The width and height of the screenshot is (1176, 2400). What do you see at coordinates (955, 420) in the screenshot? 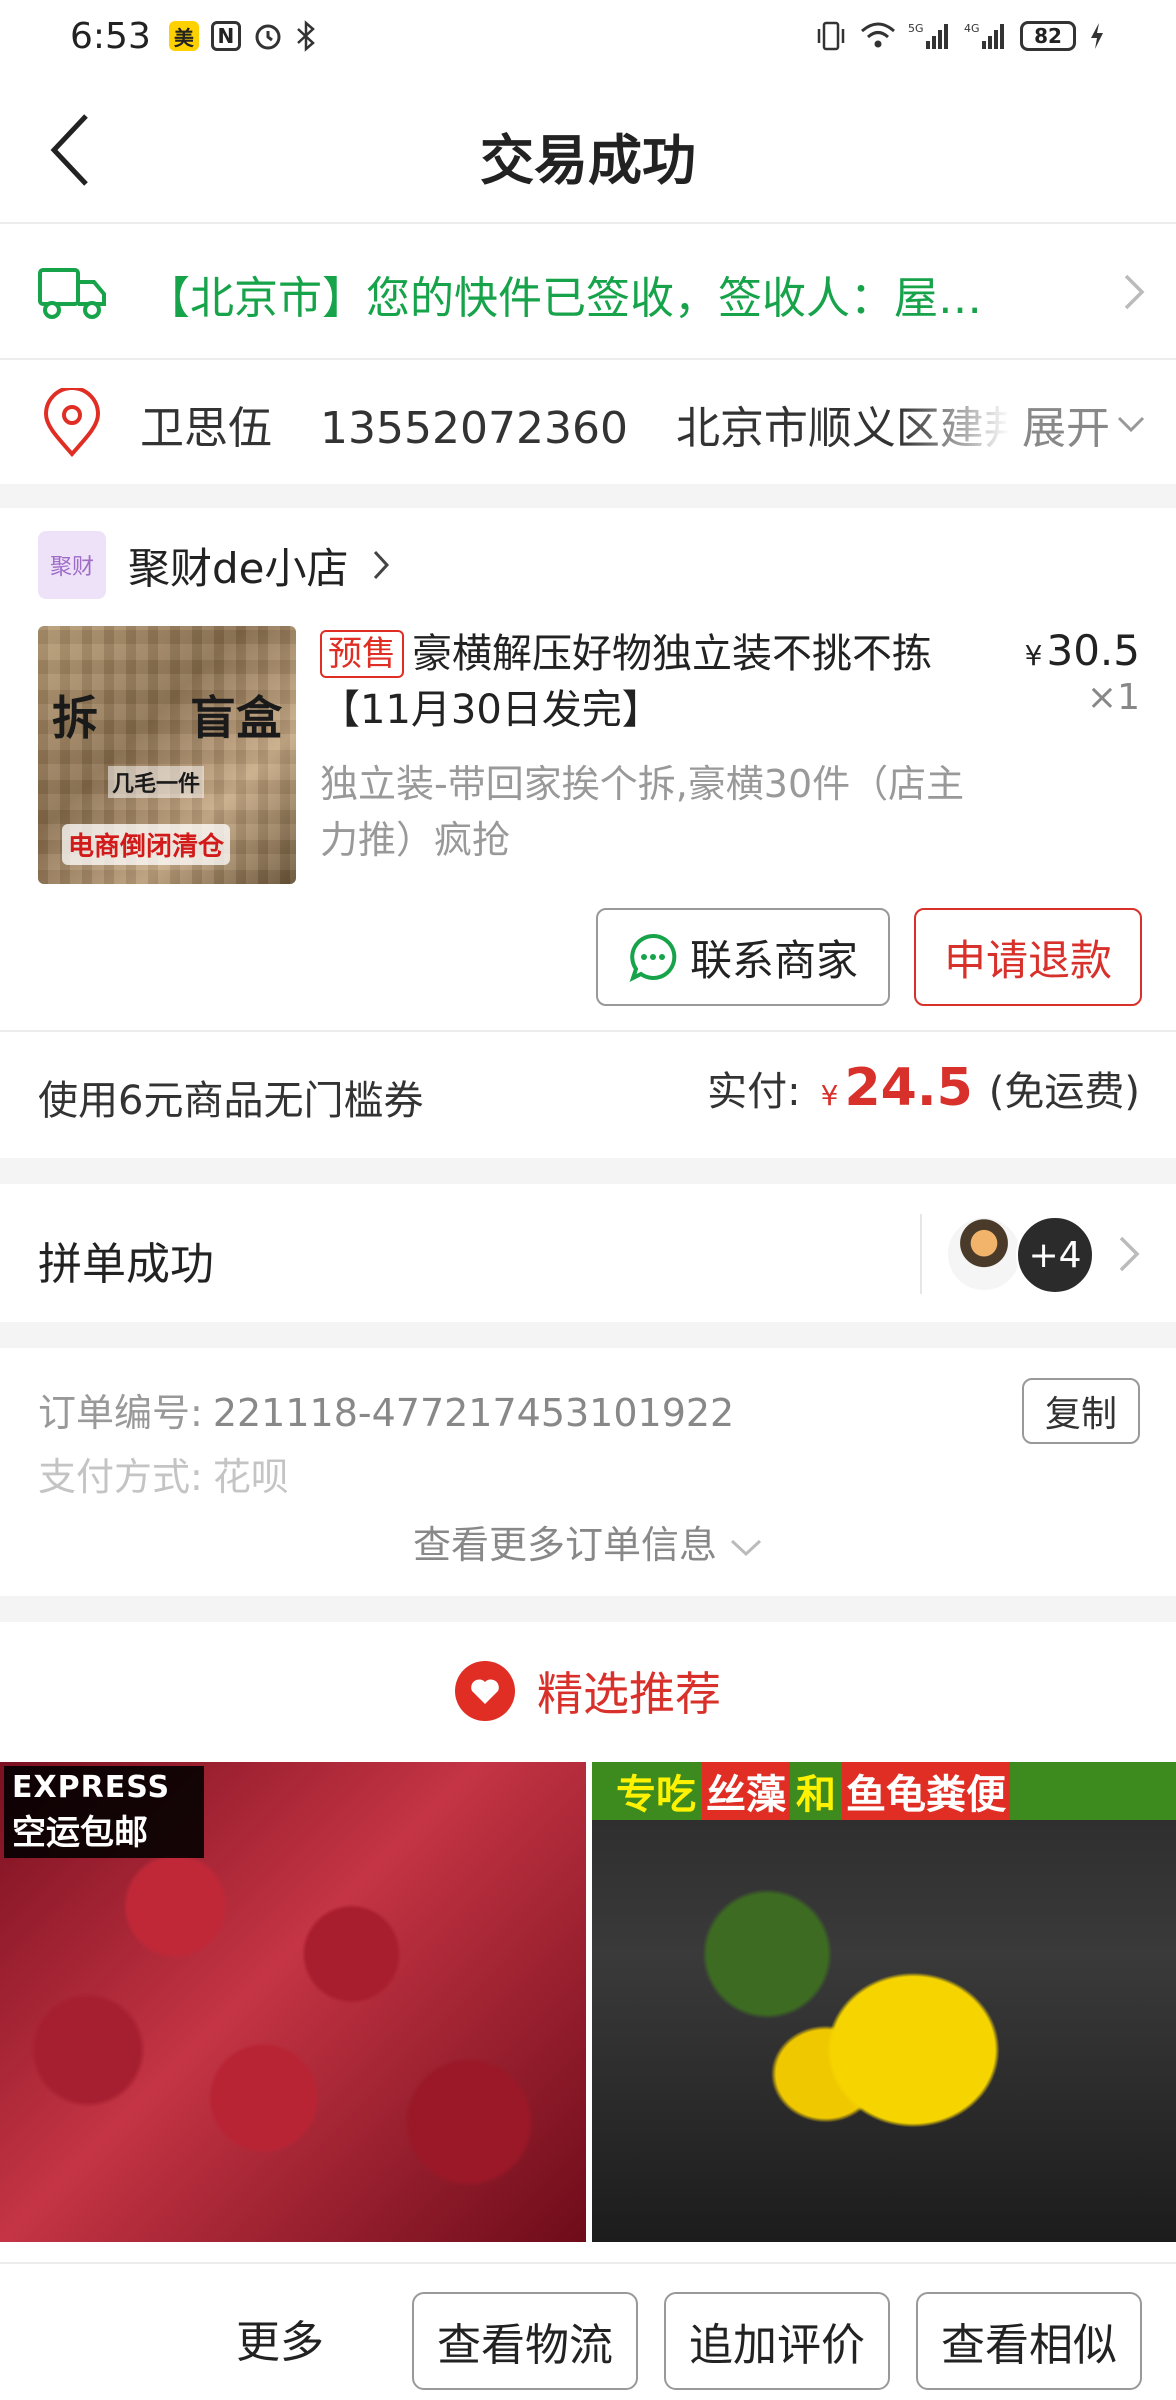
I see `address-fade` at bounding box center [955, 420].